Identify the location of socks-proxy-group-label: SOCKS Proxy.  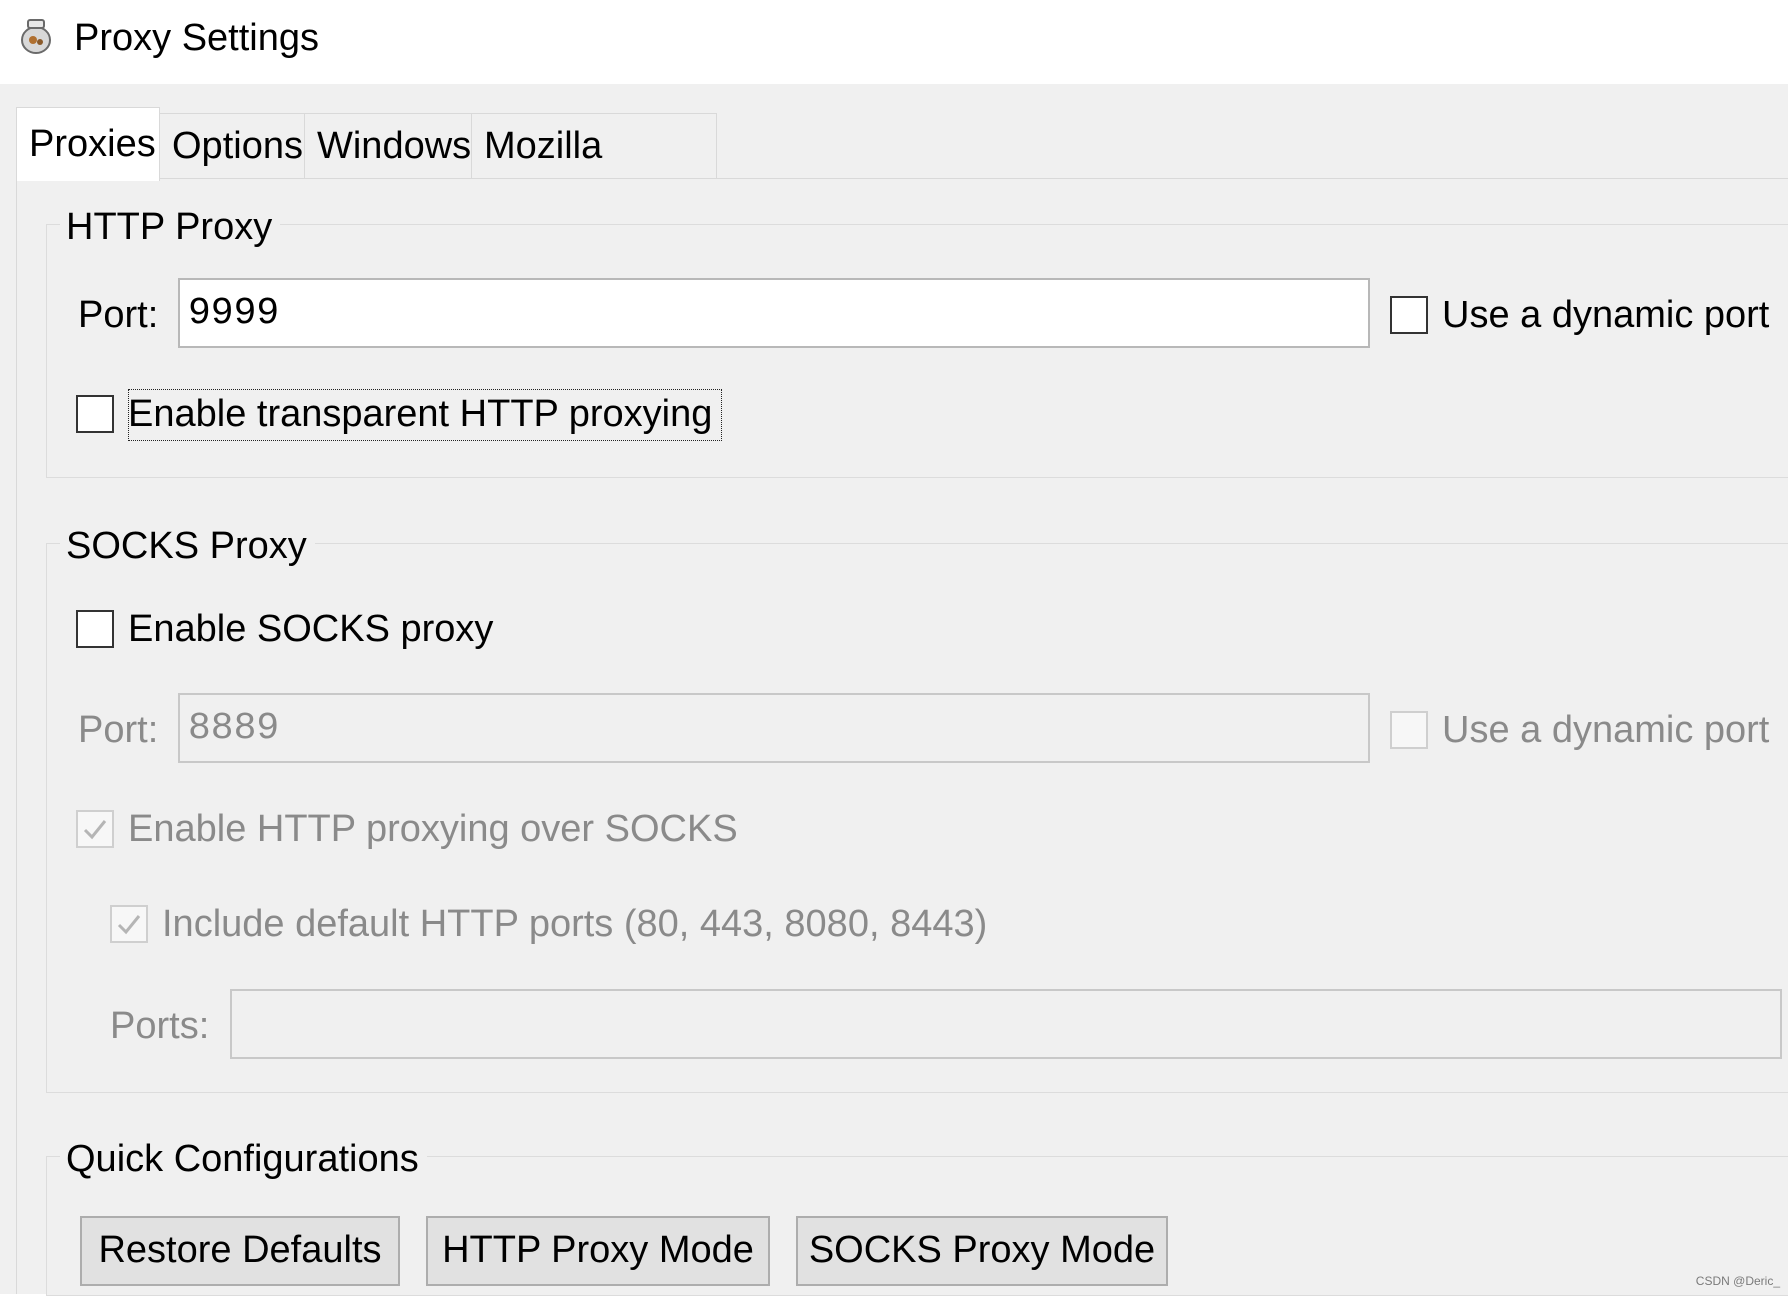
(187, 546).